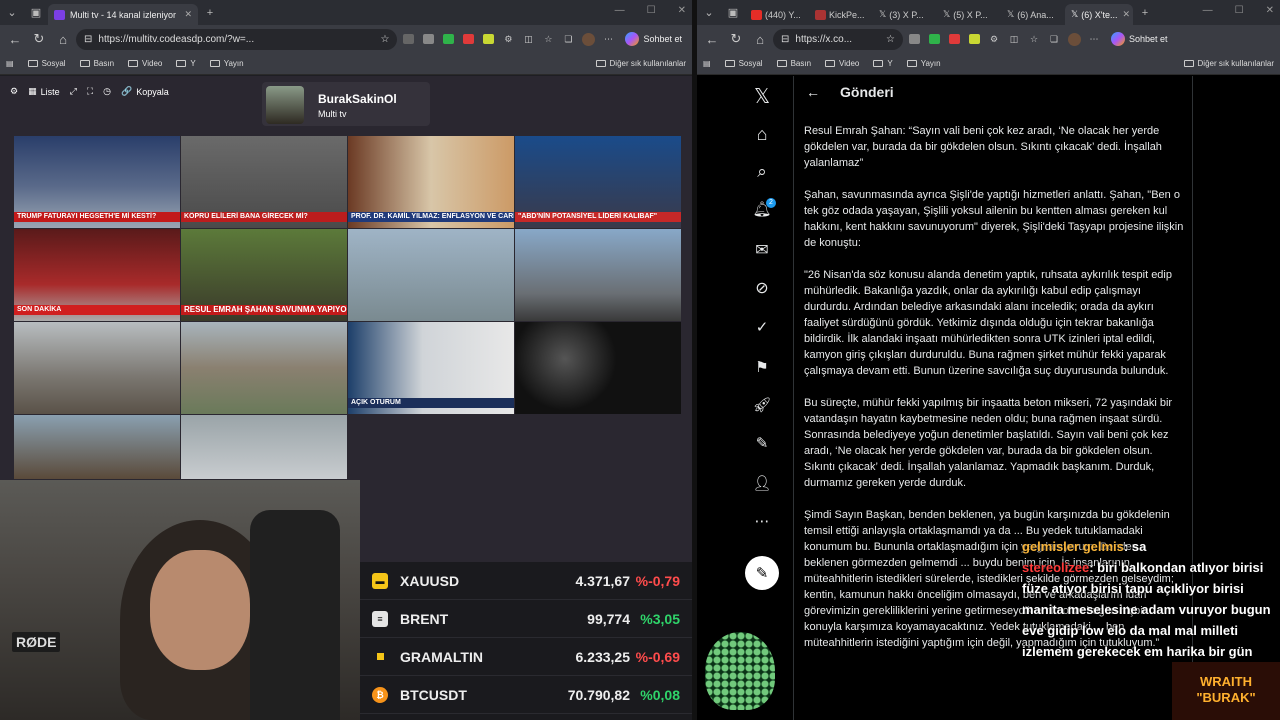 This screenshot has width=1280, height=720. I want to click on list-button: ▦ Liste, so click(44, 91).